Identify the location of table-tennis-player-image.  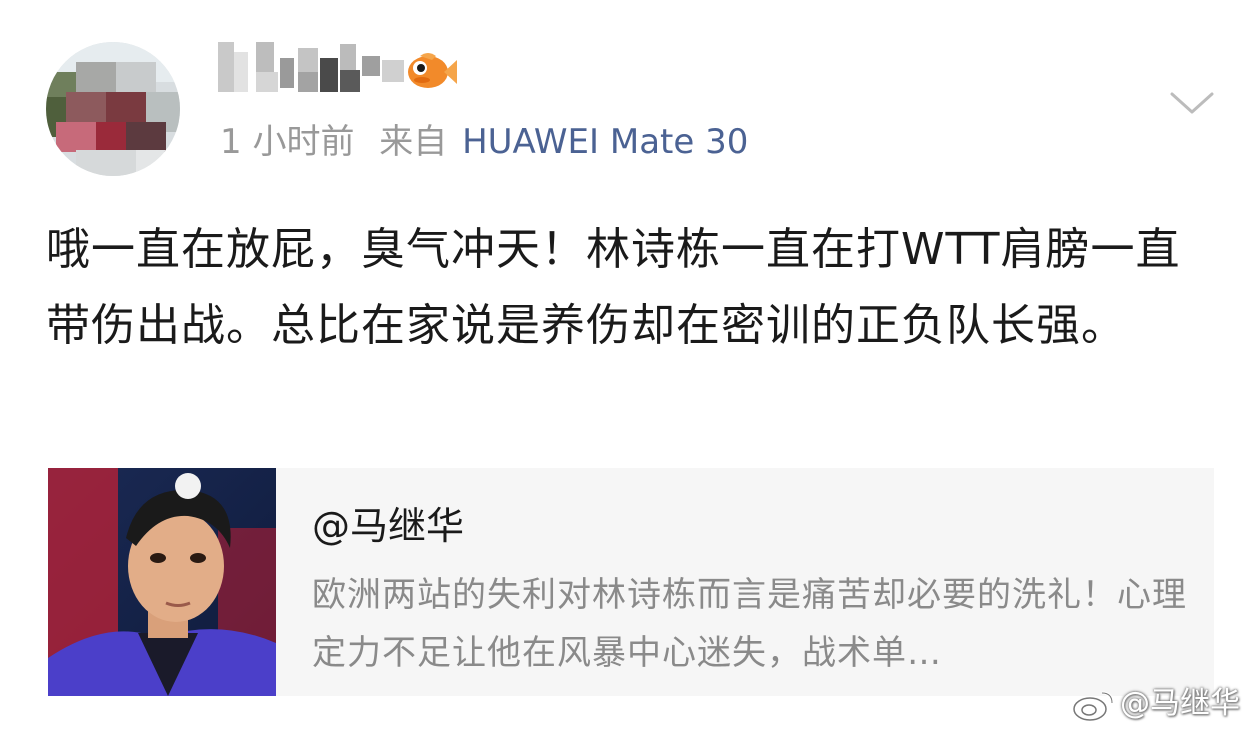
(162, 582).